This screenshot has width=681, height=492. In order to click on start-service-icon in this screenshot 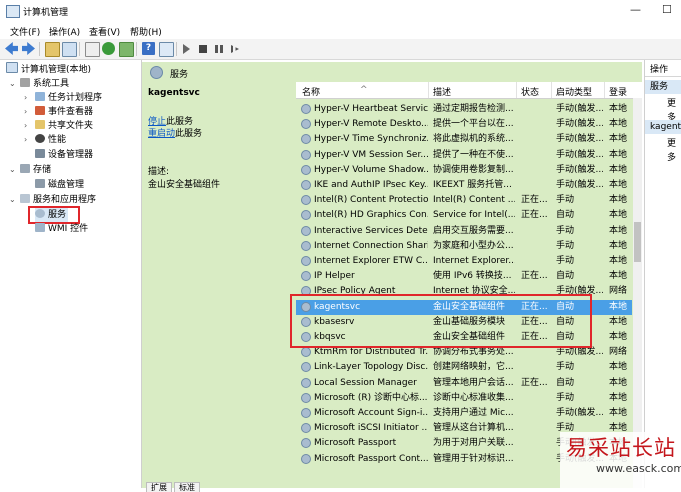, I will do `click(186, 49)`.